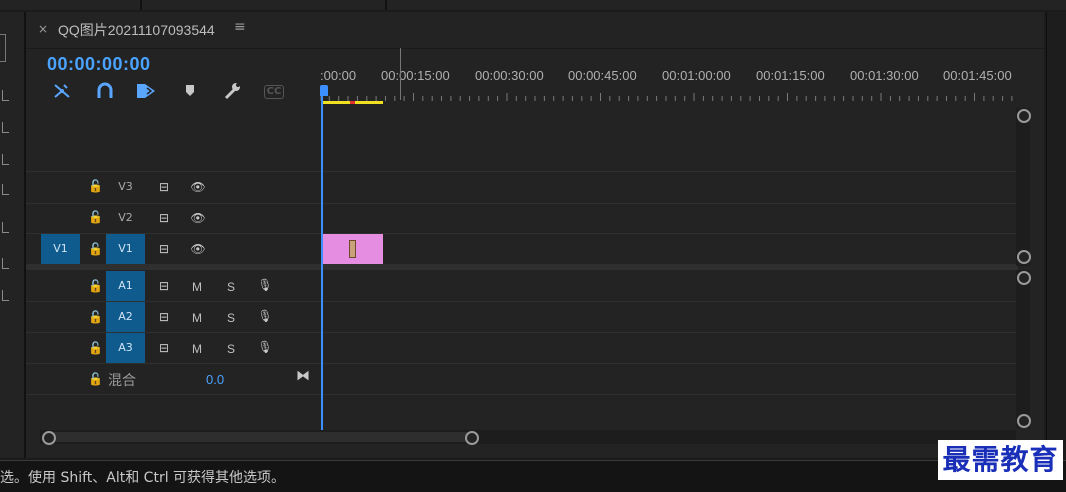 Image resolution: width=1066 pixels, height=492 pixels. Describe the element at coordinates (13, 235) in the screenshot. I see `tools-panel-partial` at that location.